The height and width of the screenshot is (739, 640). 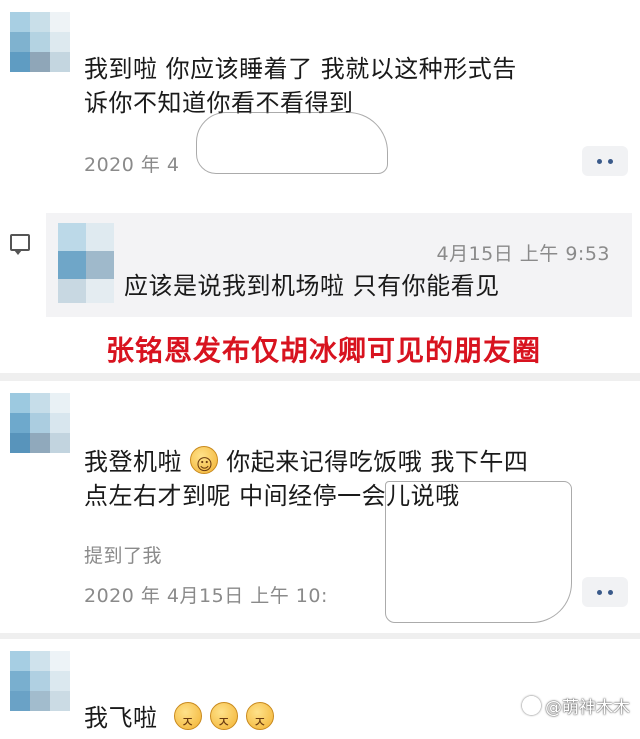 I want to click on post-text-segment: 你起来记得吃饭哦 我下午四, so click(x=377, y=462).